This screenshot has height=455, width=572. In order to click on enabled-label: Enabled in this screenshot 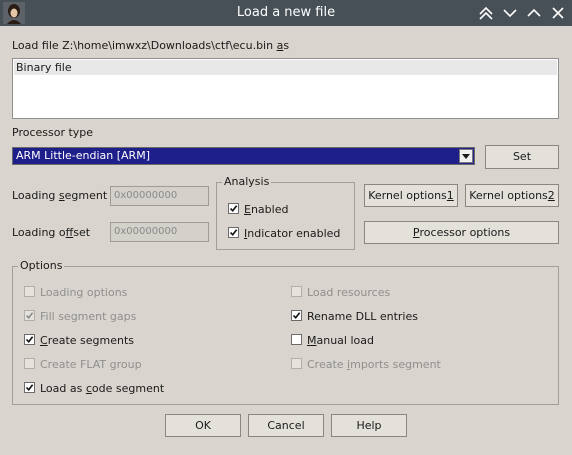, I will do `click(266, 209)`.